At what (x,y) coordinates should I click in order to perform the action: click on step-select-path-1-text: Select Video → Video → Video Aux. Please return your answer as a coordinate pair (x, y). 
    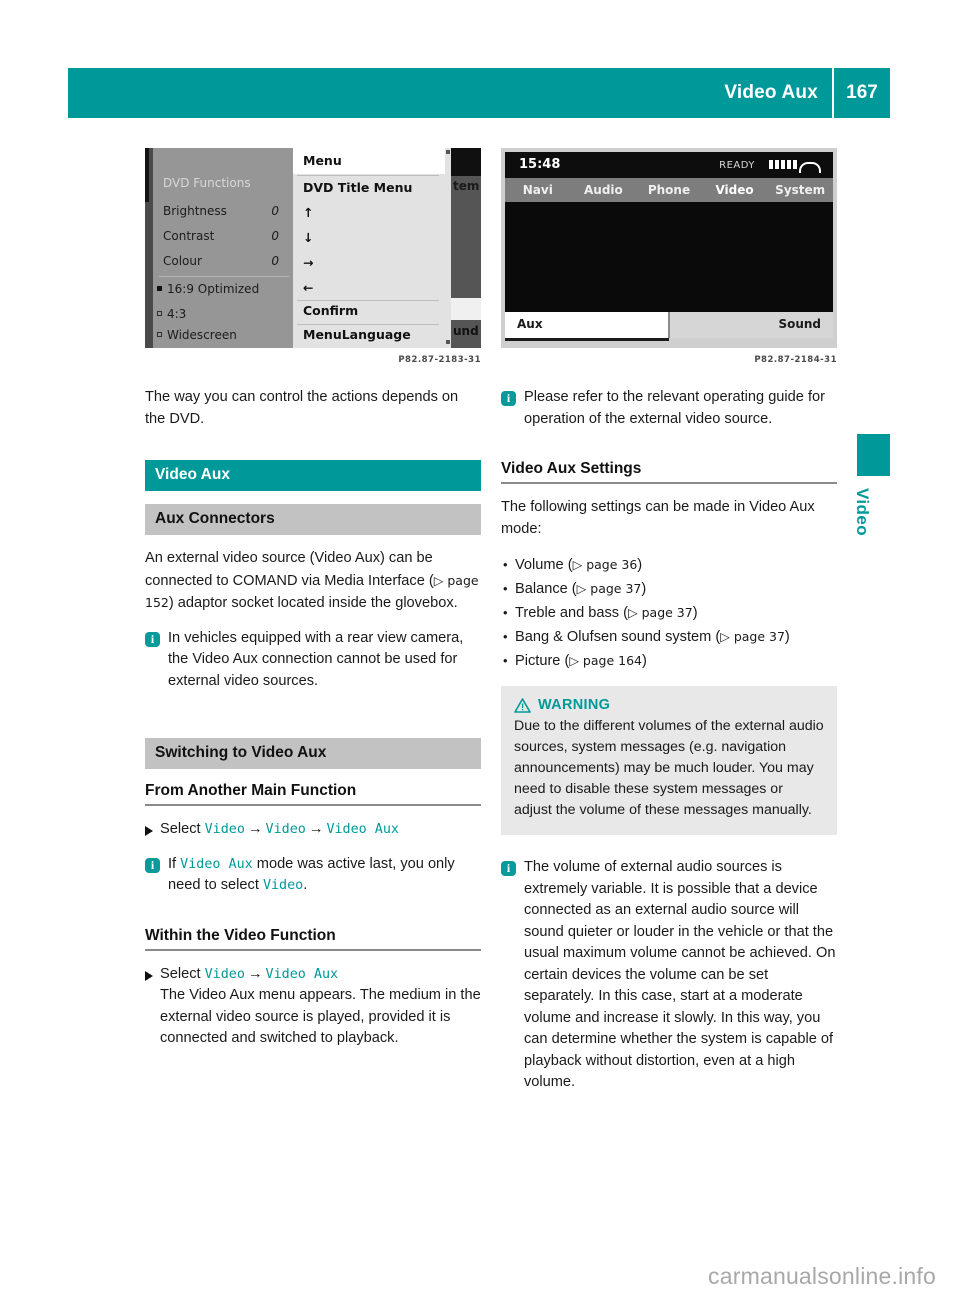
    Looking at the image, I should click on (279, 830).